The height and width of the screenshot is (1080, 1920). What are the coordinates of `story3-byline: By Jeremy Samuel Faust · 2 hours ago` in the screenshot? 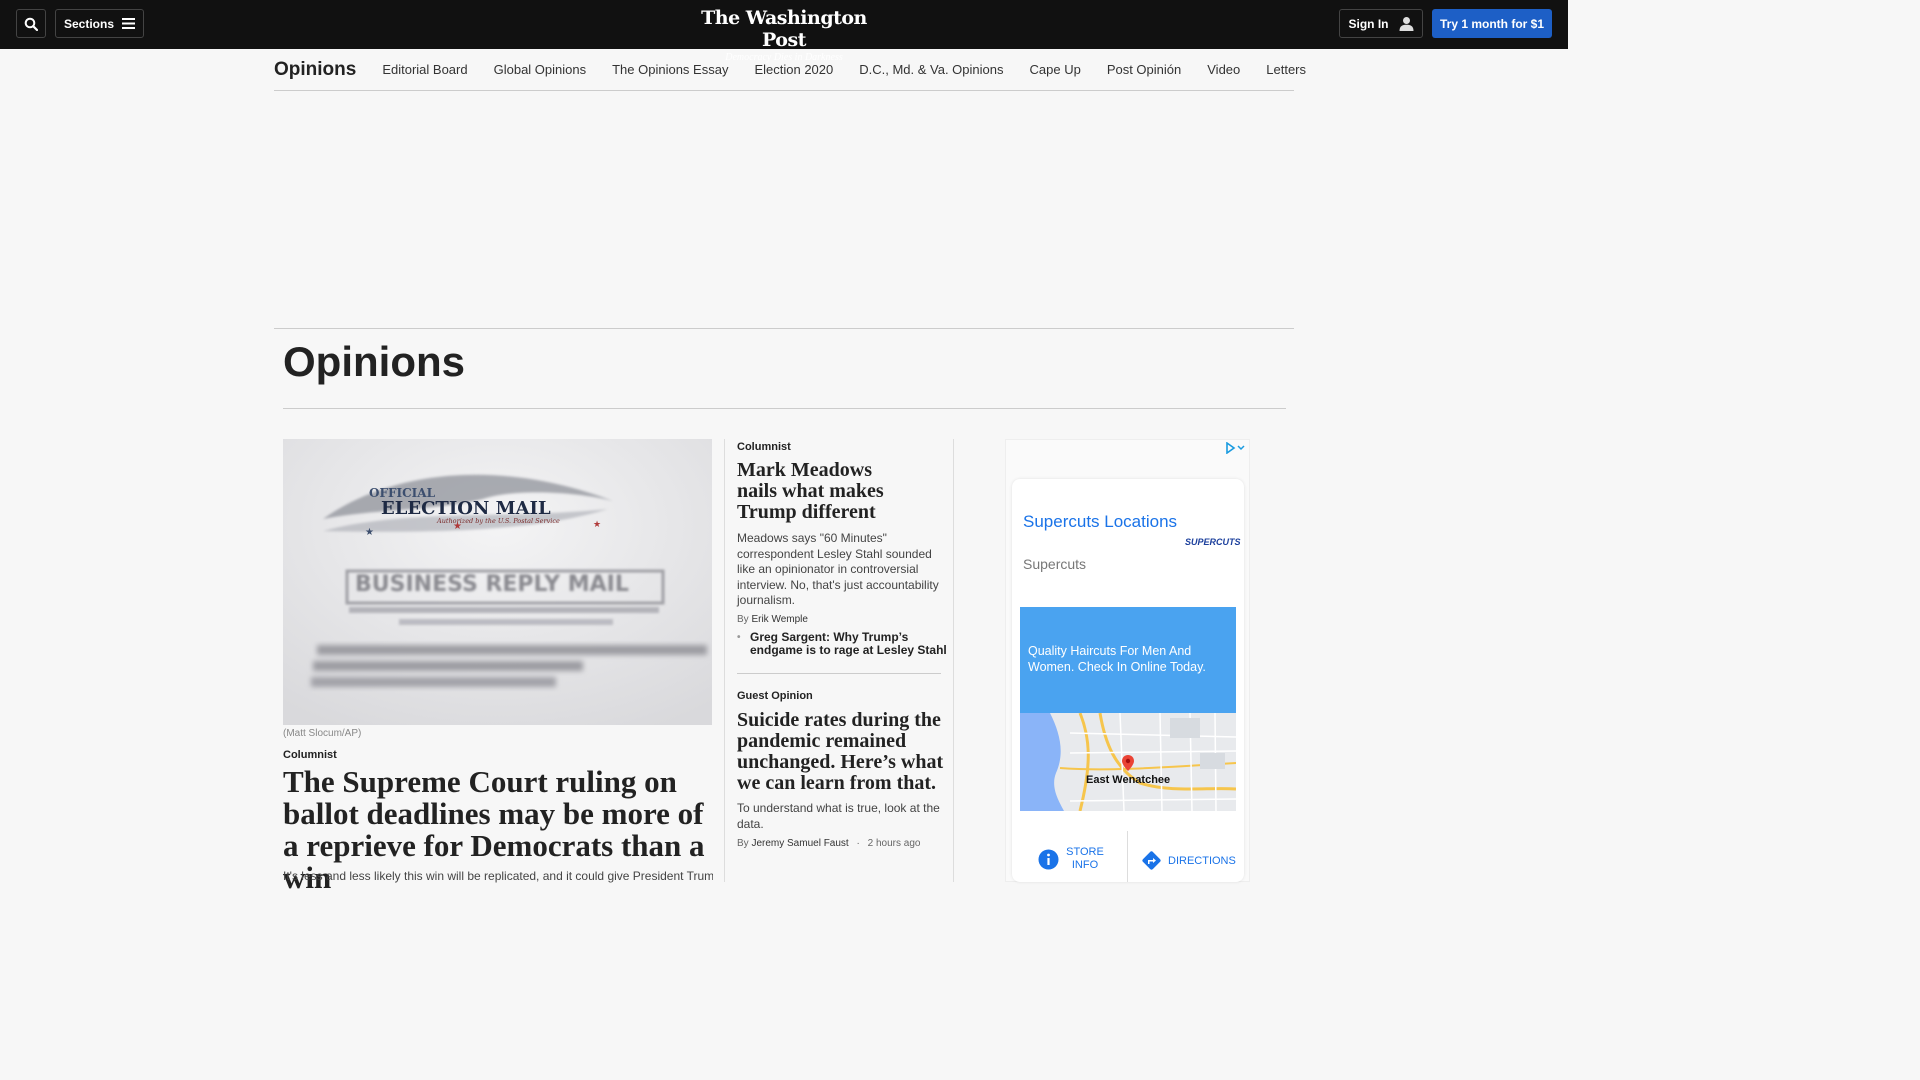 It's located at (828, 843).